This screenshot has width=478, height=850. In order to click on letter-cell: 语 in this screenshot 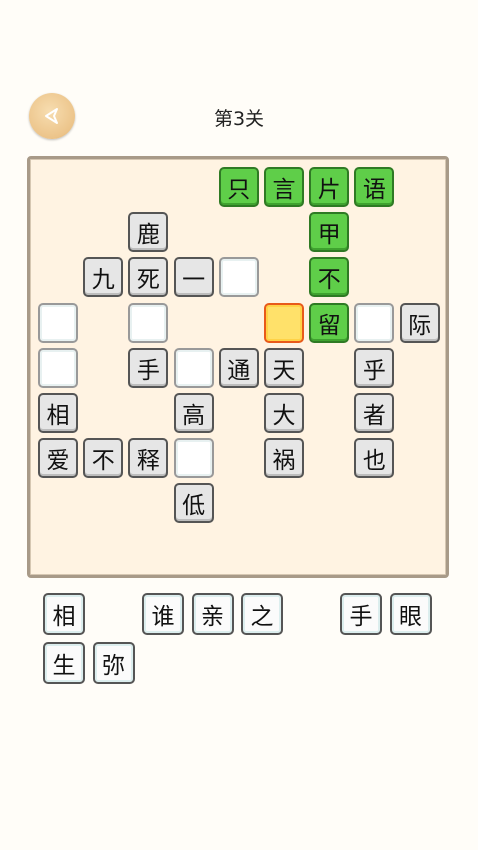, I will do `click(374, 187)`.